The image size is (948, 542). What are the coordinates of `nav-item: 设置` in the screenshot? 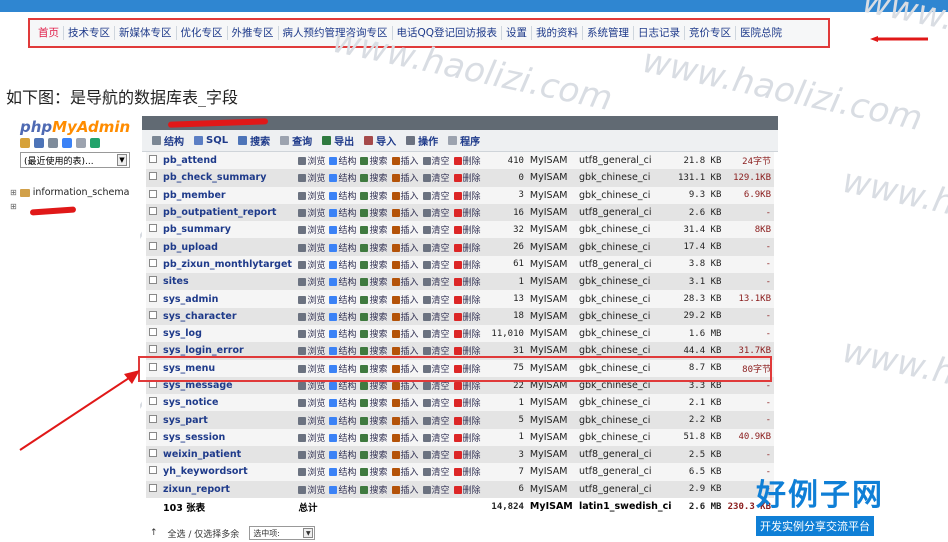 It's located at (517, 33).